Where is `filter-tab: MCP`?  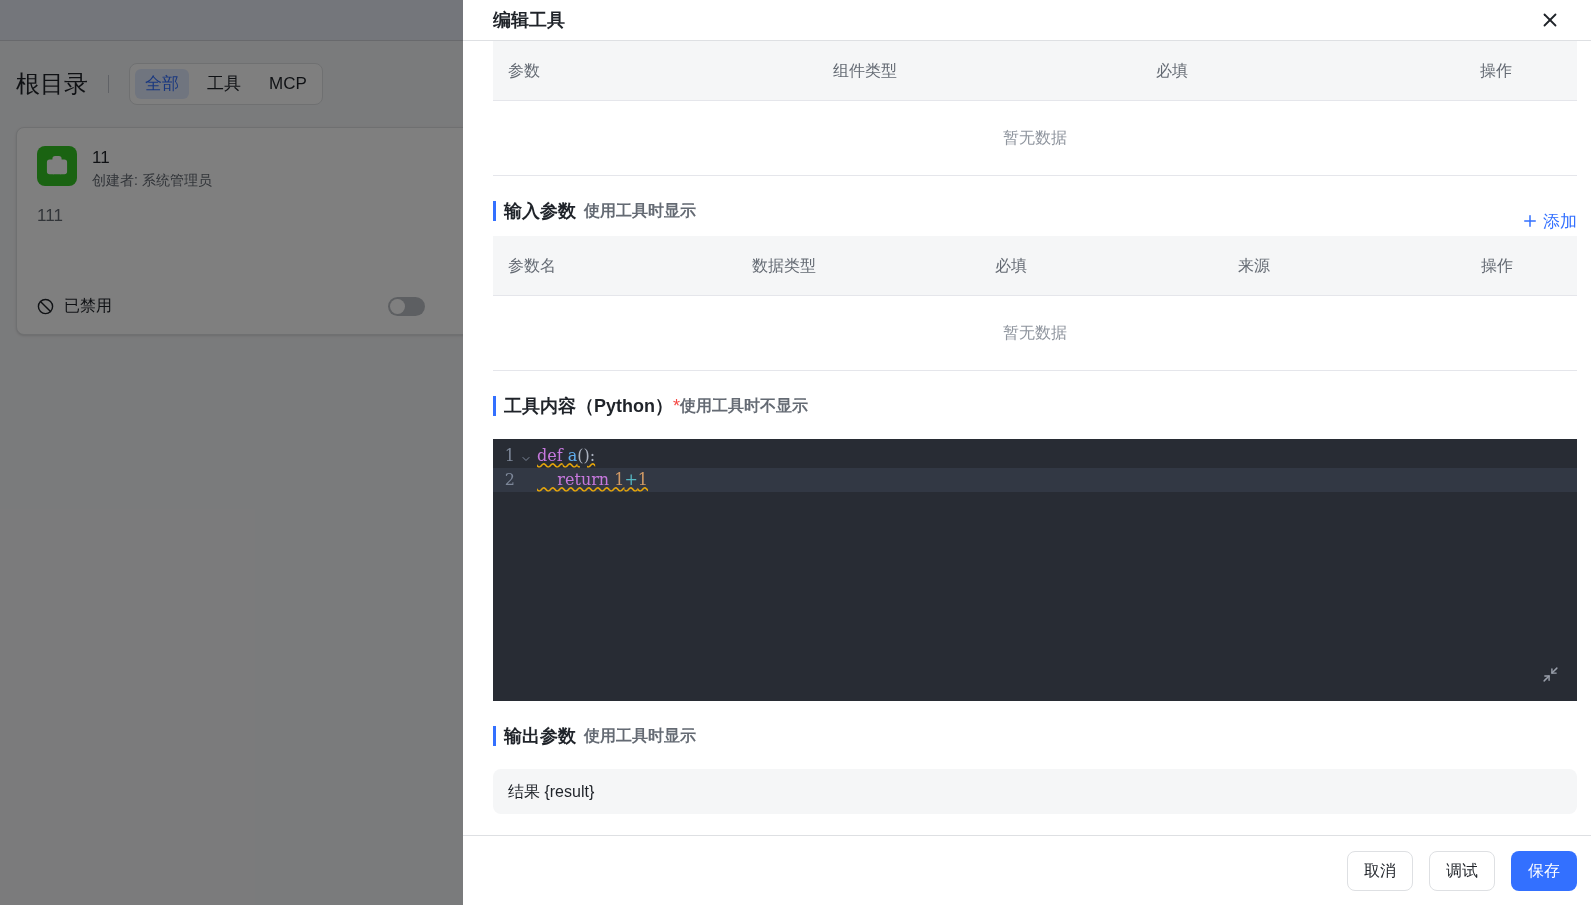
filter-tab: MCP is located at coordinates (288, 84).